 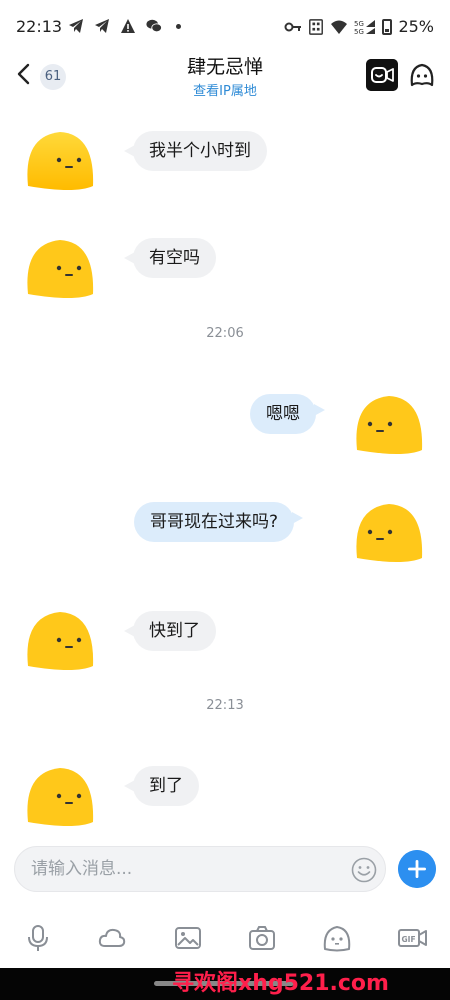 What do you see at coordinates (188, 938) in the screenshot?
I see `image-icon` at bounding box center [188, 938].